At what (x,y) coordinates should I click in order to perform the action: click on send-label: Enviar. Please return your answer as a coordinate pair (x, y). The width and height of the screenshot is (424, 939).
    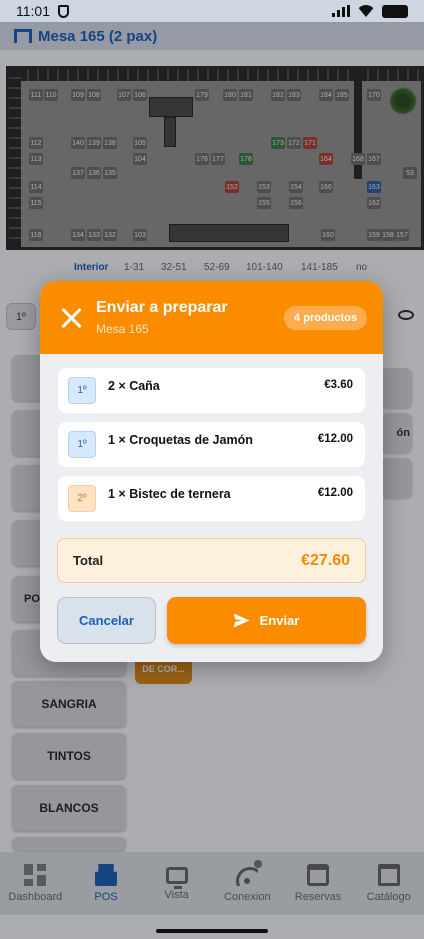
    Looking at the image, I should click on (279, 620).